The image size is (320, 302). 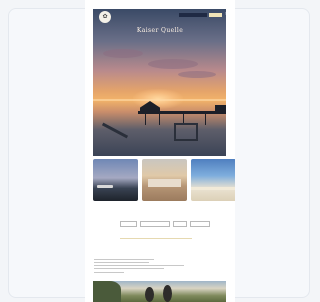 I want to click on dock-frame, so click(x=186, y=132).